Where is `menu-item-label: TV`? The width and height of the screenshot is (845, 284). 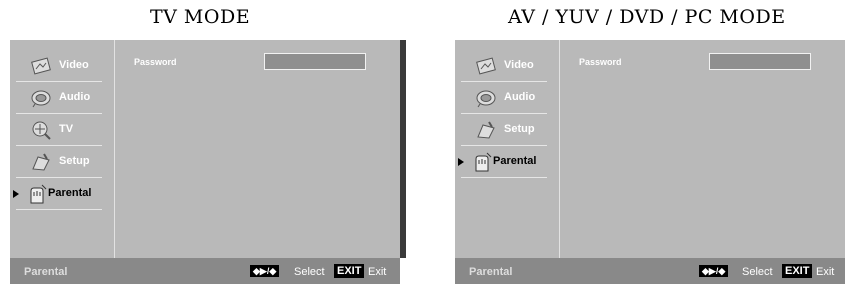 menu-item-label: TV is located at coordinates (66, 129).